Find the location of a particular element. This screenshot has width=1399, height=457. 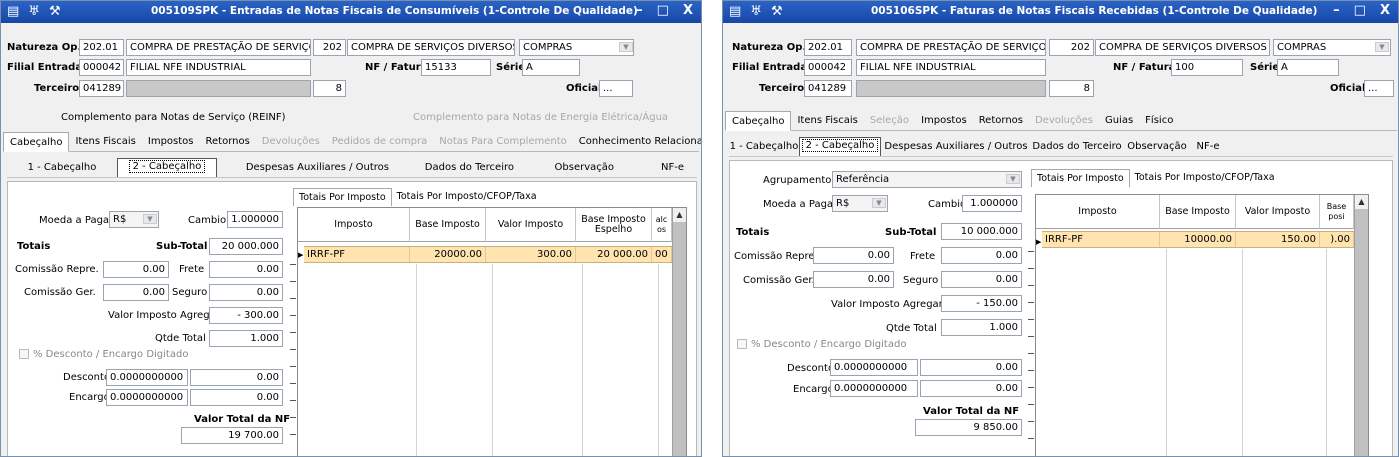

encargo-pct-field: 0.0000000000 is located at coordinates (147, 397).